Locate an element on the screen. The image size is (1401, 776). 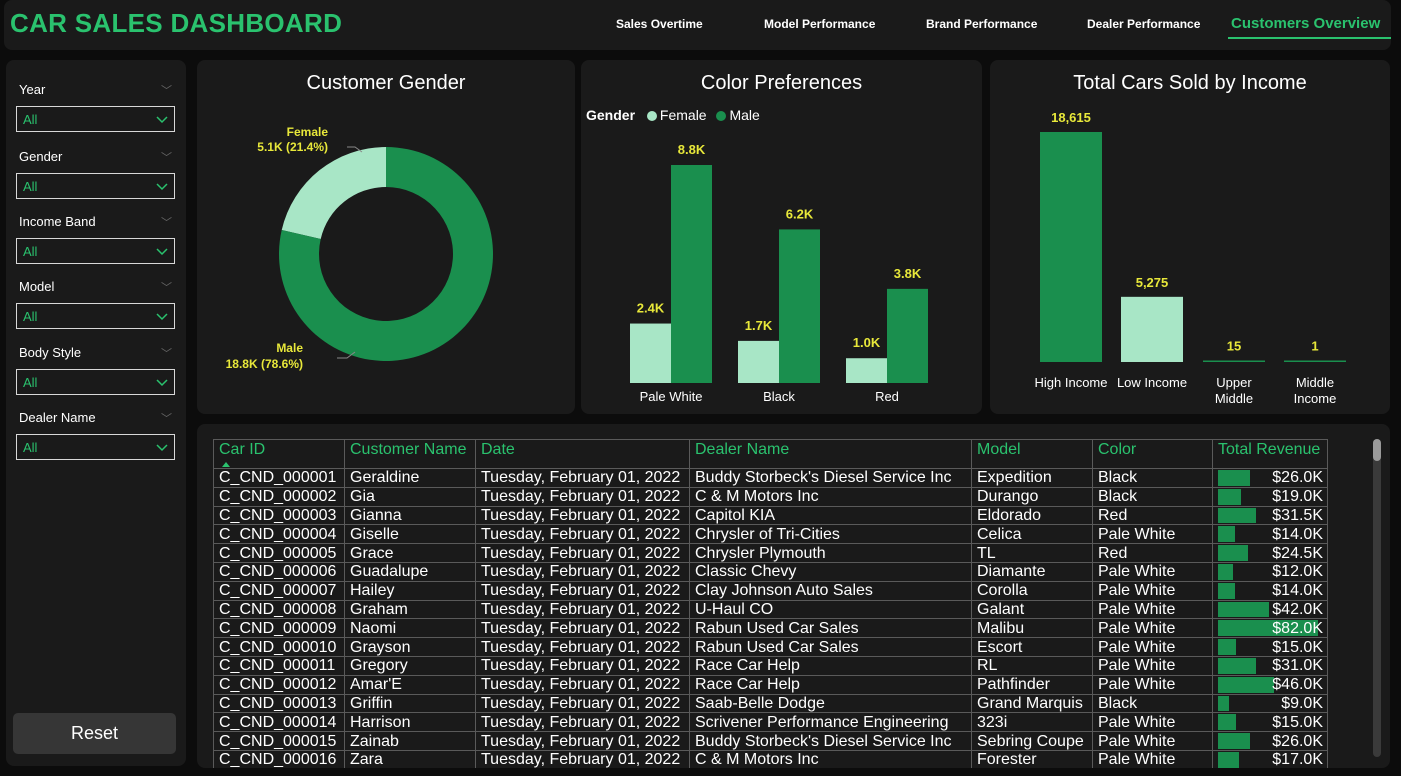
cell-customer-name: Gia is located at coordinates (410, 496).